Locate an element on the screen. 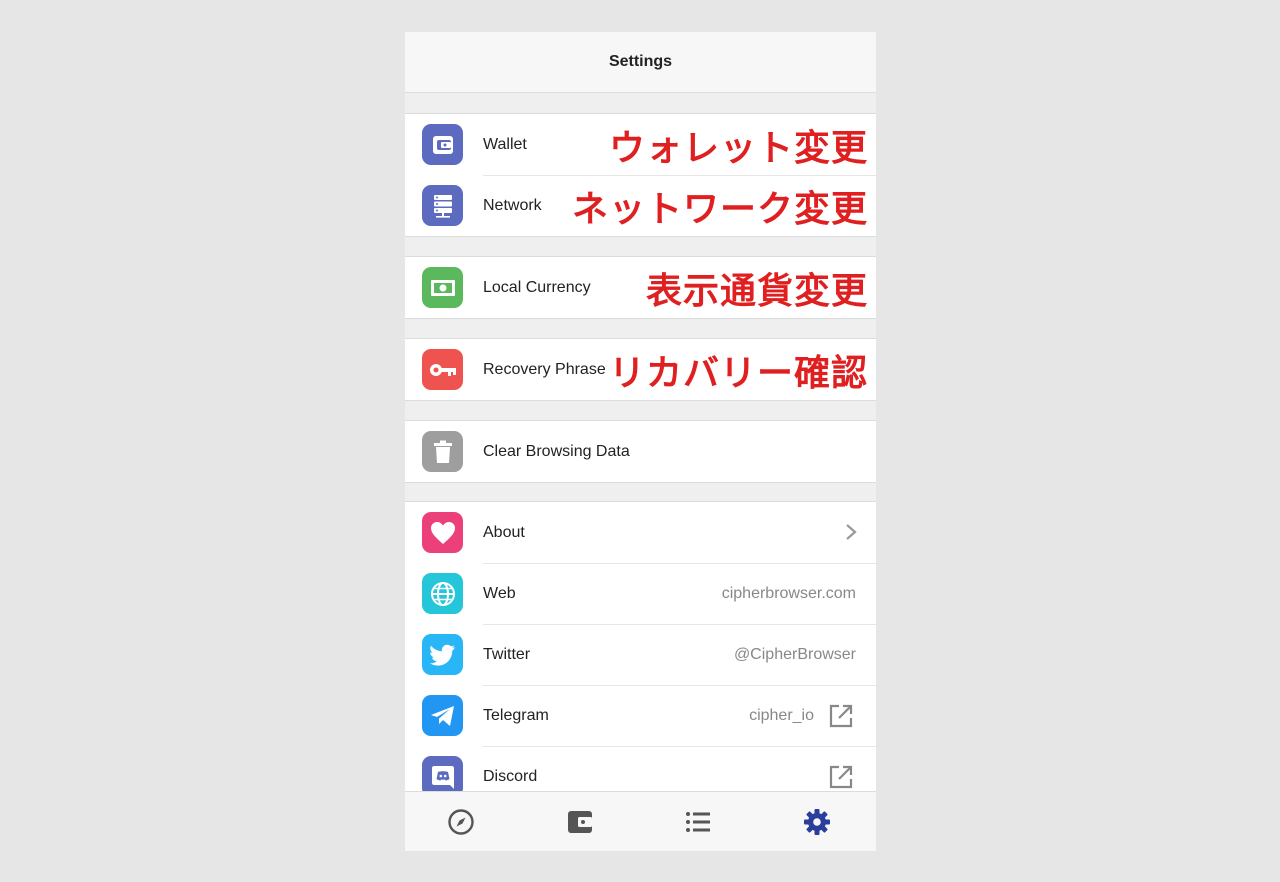  currency-annotation: 表示通貨変更 is located at coordinates (756, 291).